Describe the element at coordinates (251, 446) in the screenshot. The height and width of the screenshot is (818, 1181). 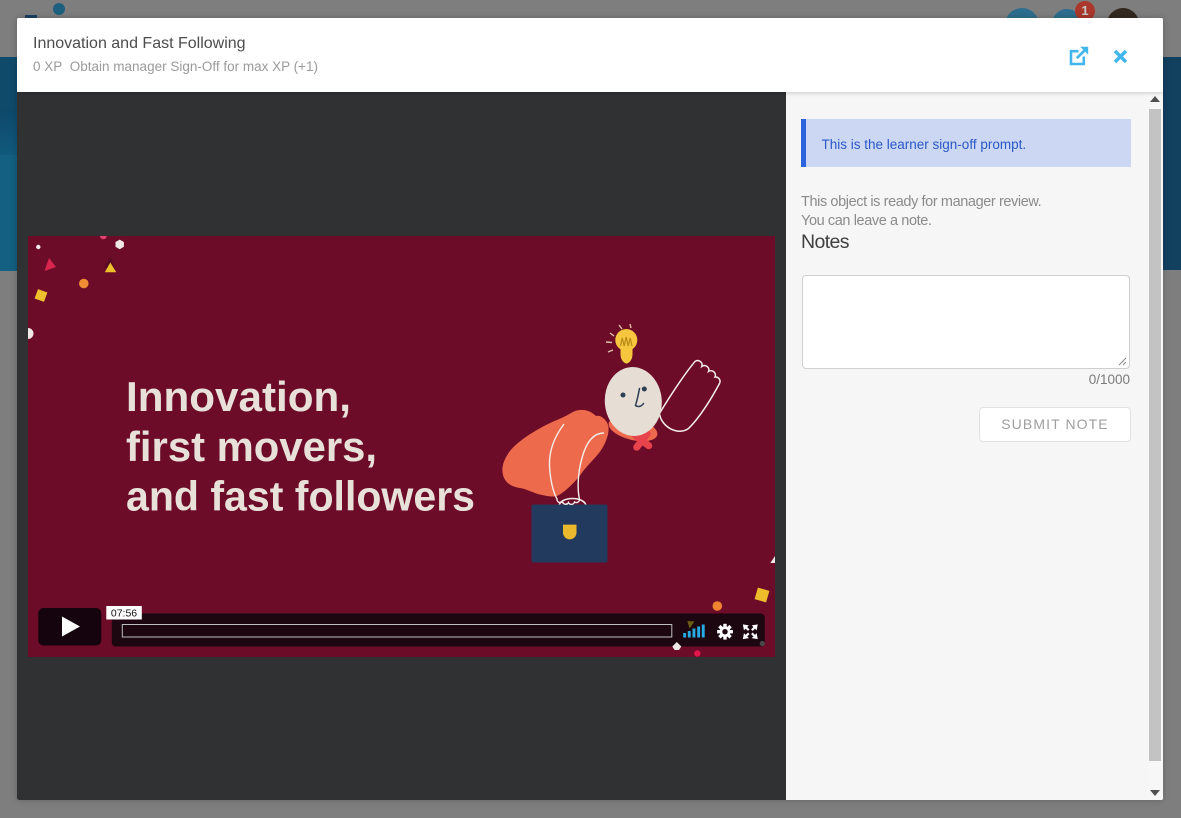
I see `svg-text: first movers,` at that location.